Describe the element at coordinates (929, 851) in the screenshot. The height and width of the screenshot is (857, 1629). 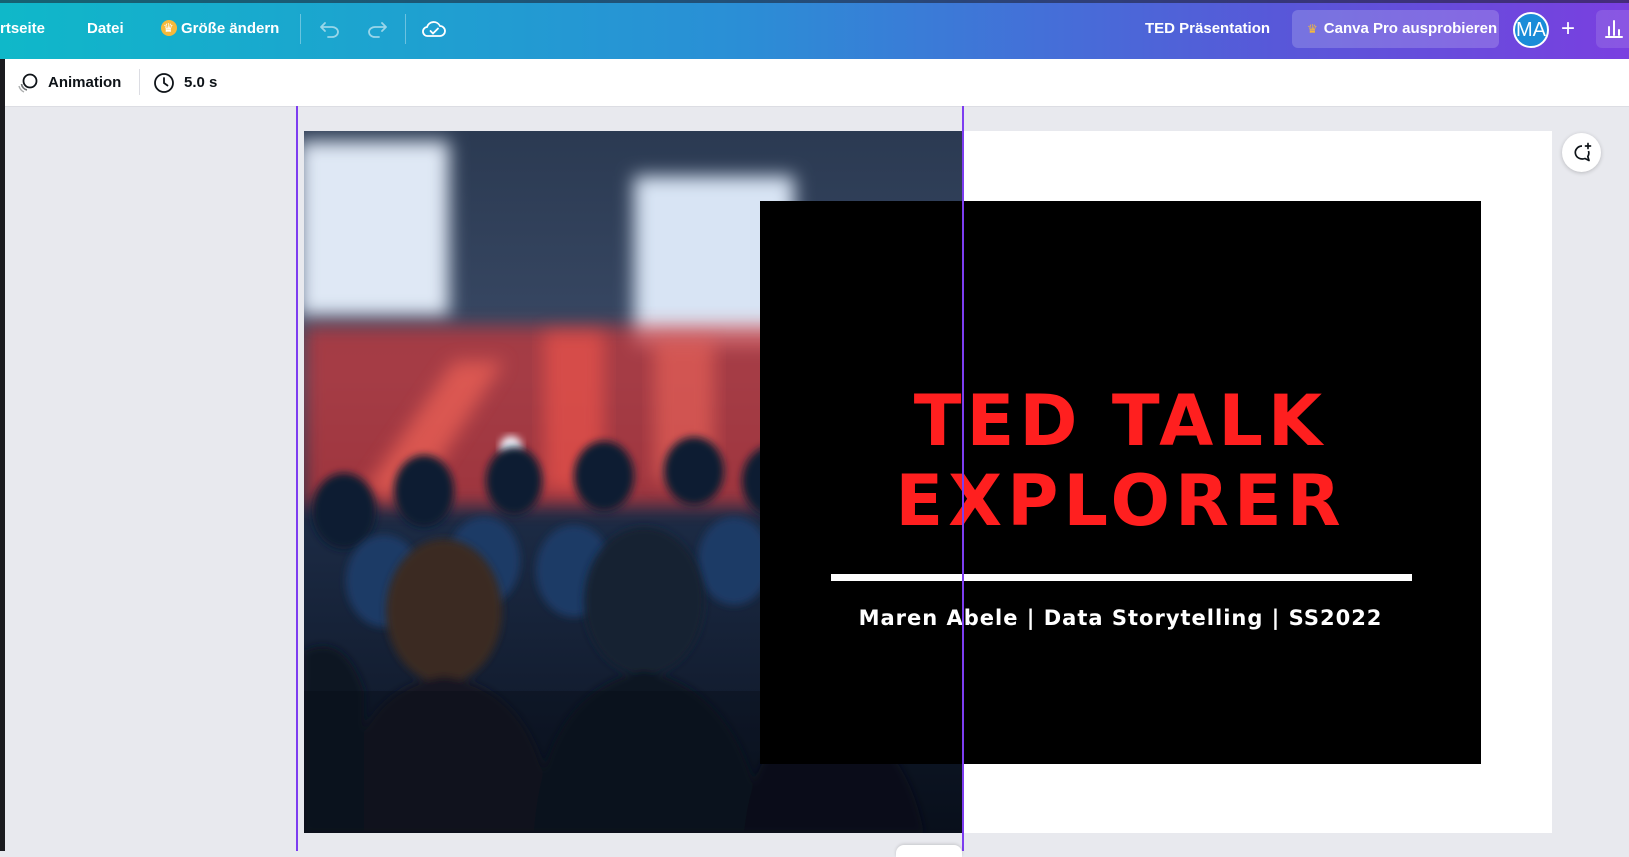
I see `page-toggle-tab` at that location.